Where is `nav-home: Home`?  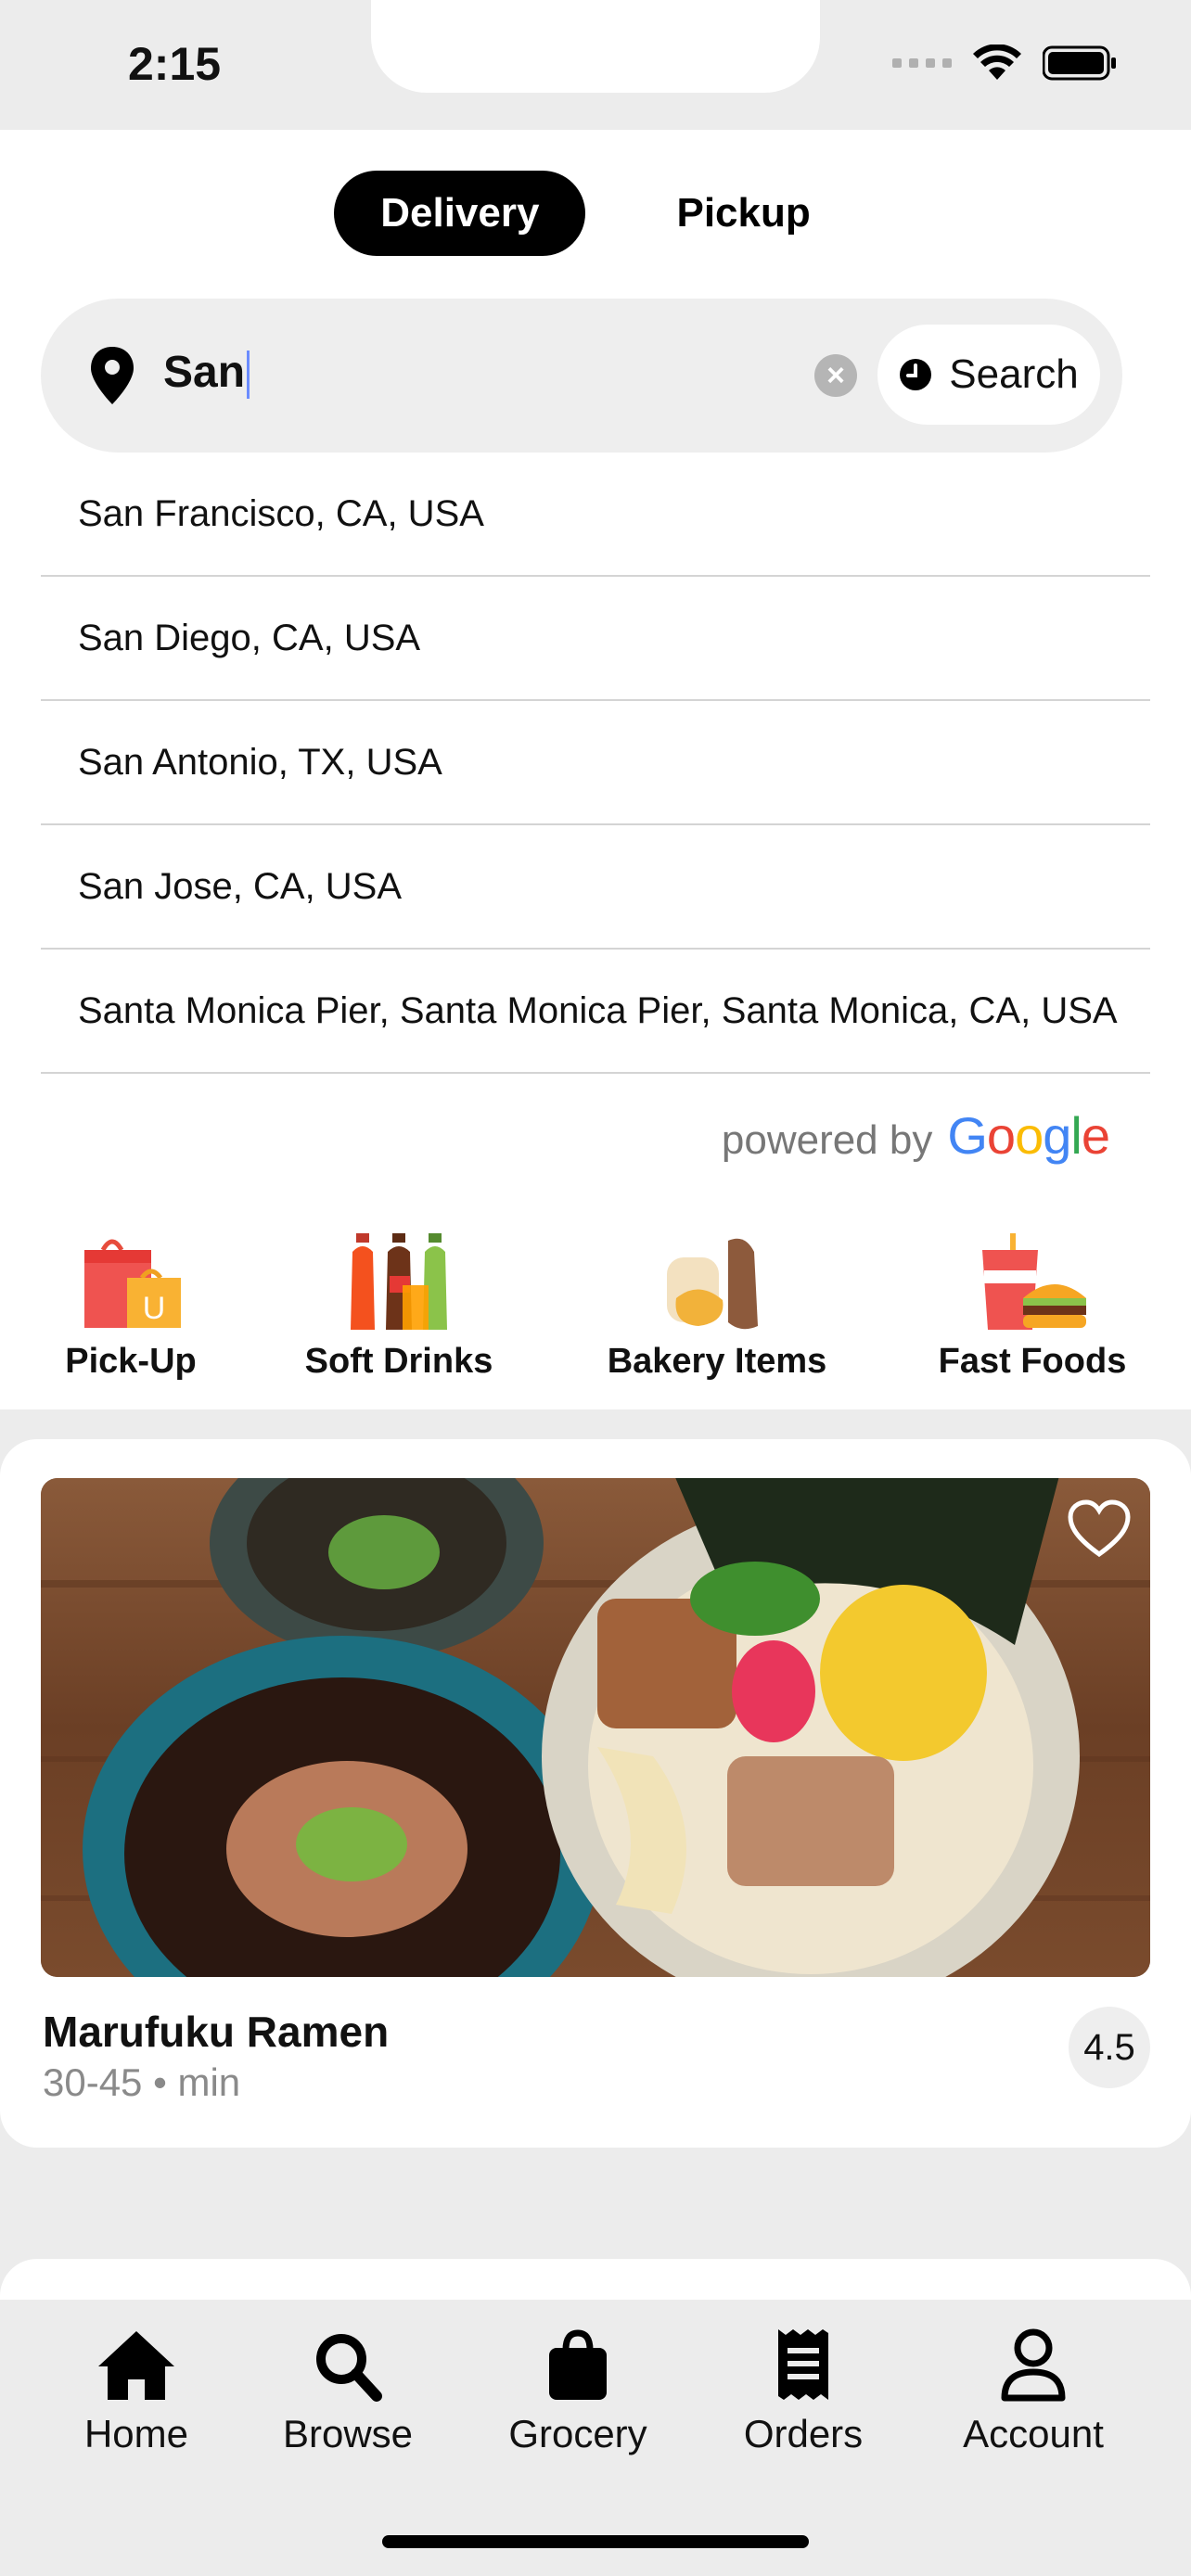 nav-home: Home is located at coordinates (136, 2392).